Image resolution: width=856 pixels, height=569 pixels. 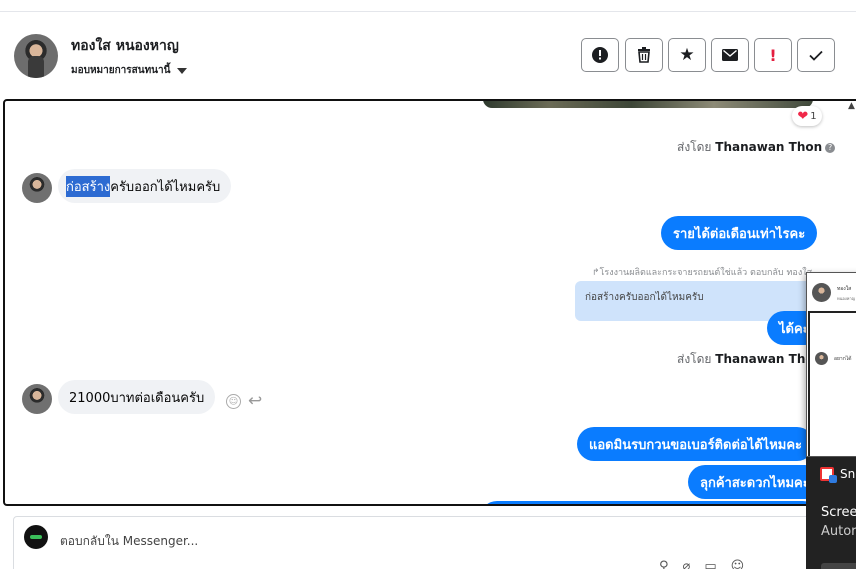 What do you see at coordinates (769, 147) in the screenshot?
I see `sent-by-name: Thanawan Thon` at bounding box center [769, 147].